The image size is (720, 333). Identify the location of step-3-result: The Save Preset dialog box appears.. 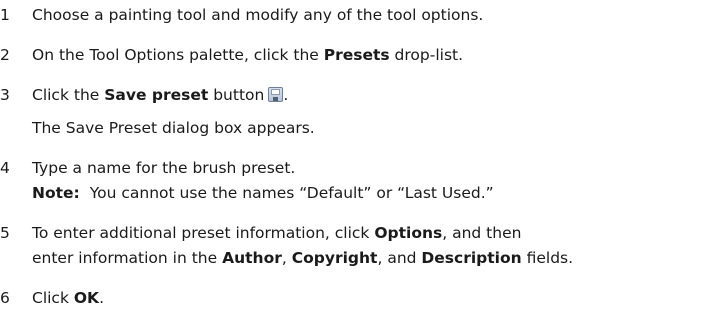
(173, 128).